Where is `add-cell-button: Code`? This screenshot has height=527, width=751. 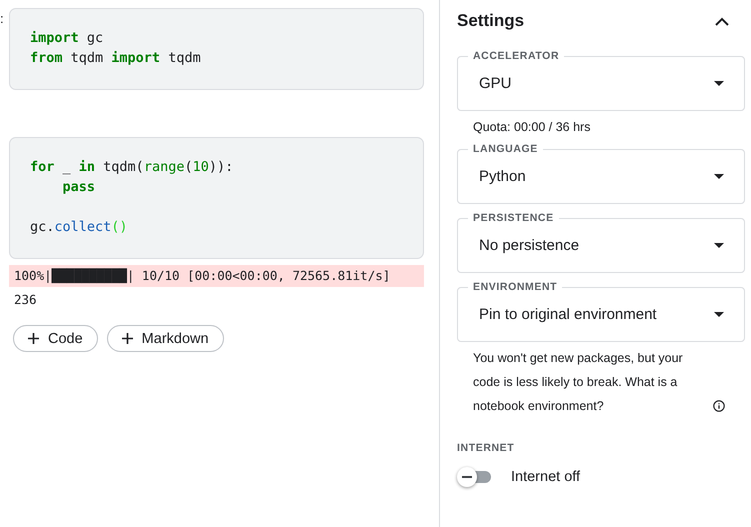
add-cell-button: Code is located at coordinates (55, 338).